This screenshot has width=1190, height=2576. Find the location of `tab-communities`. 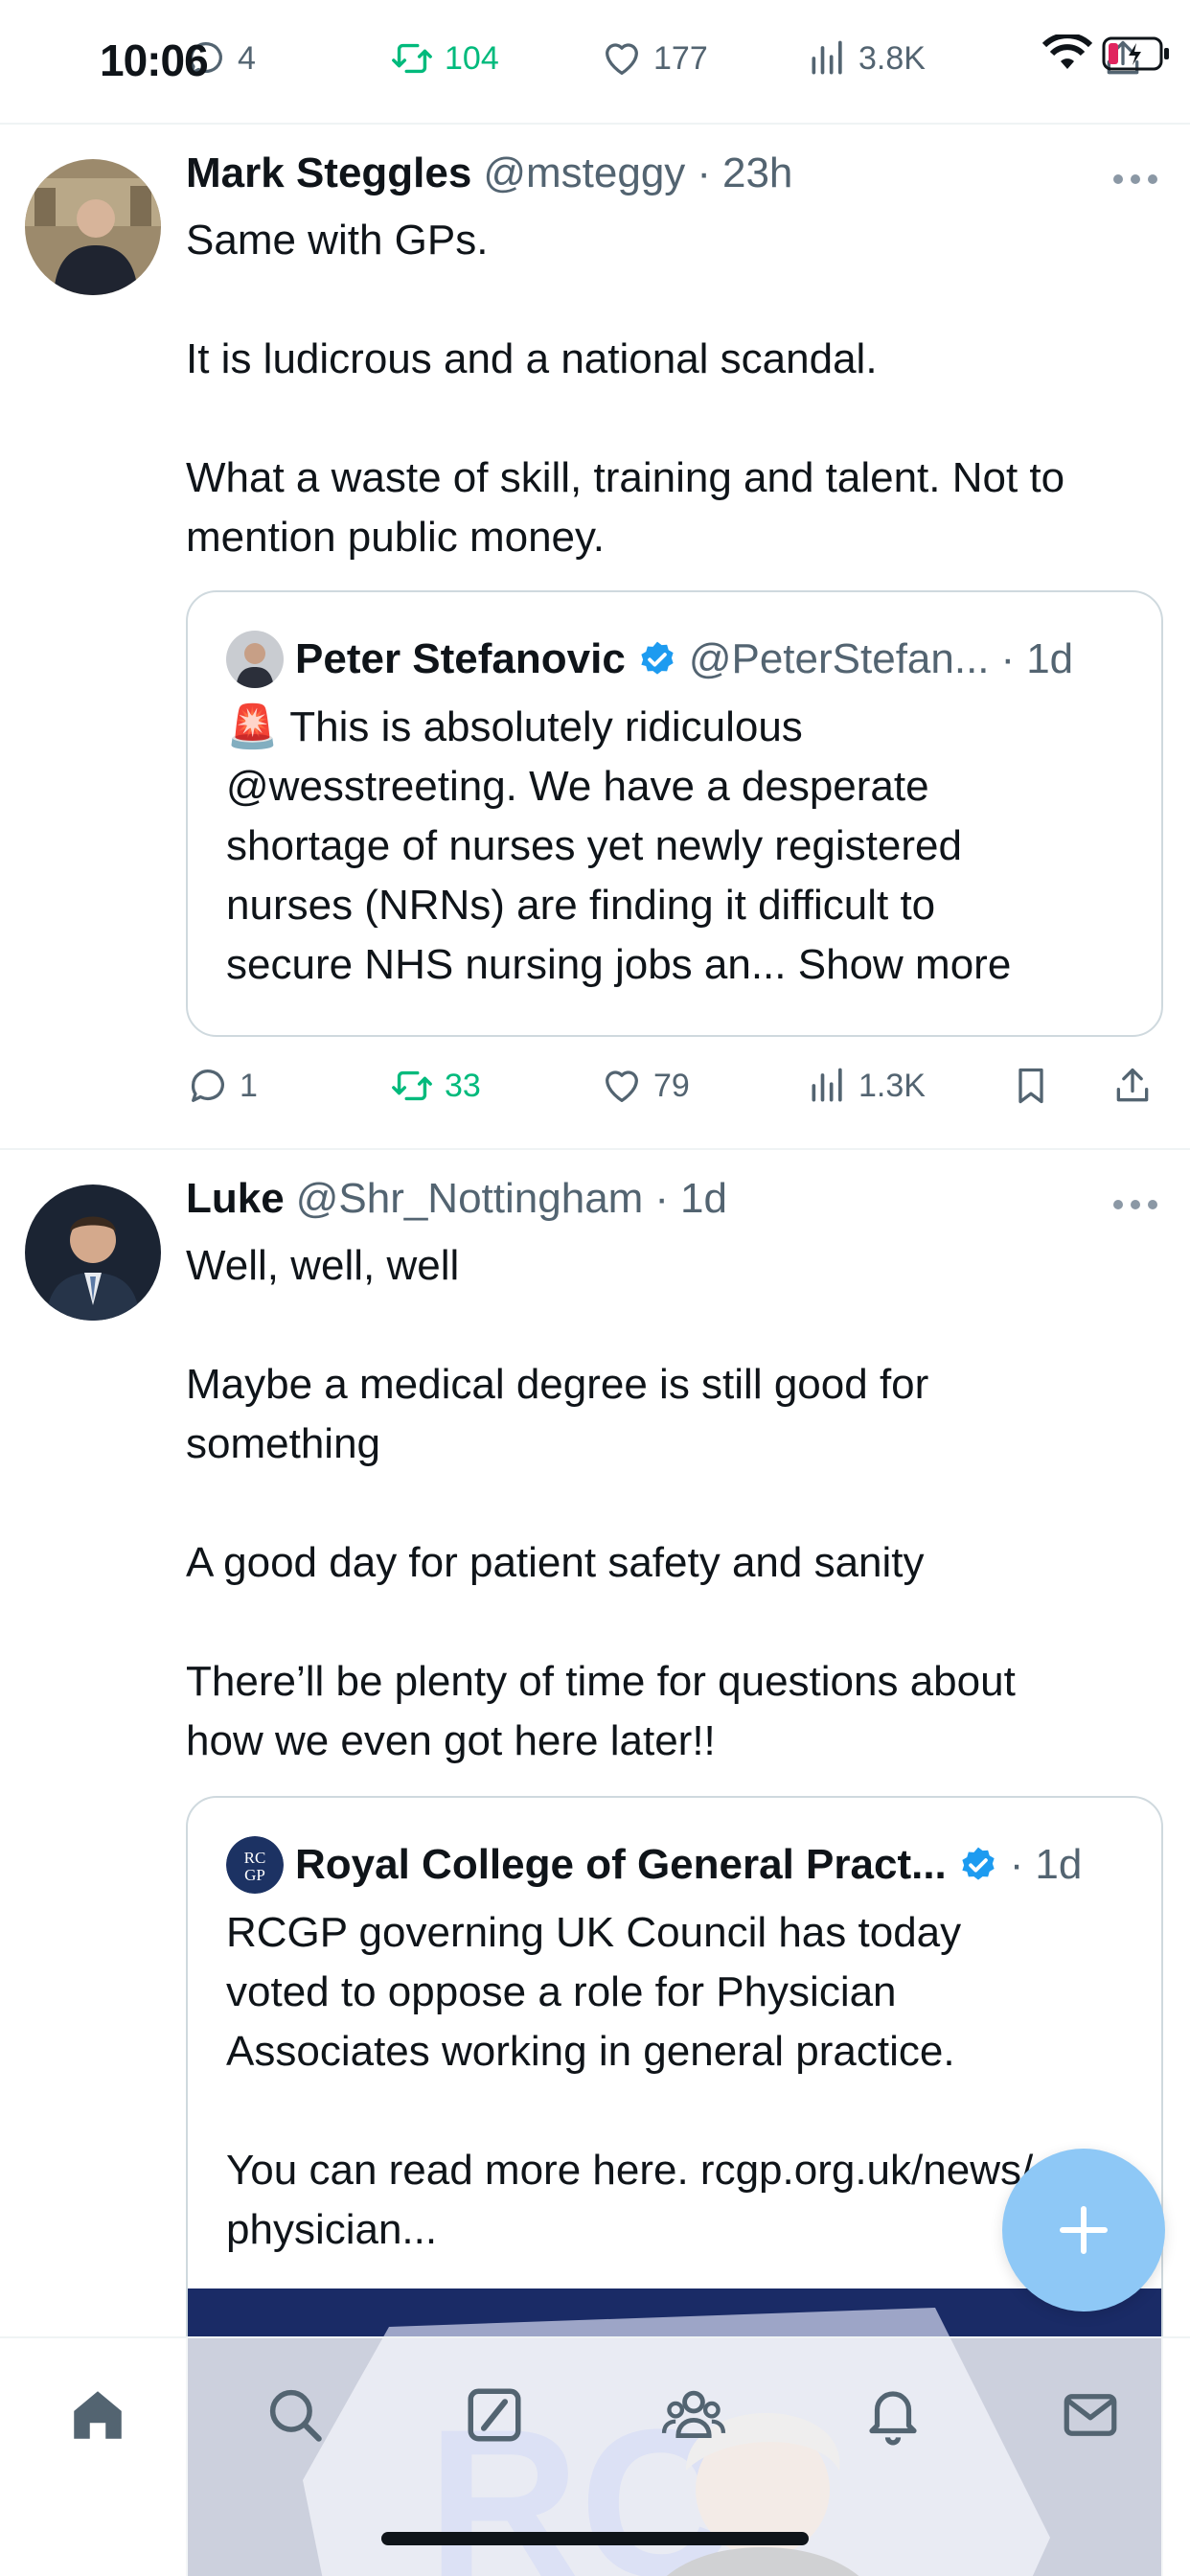

tab-communities is located at coordinates (694, 2415).